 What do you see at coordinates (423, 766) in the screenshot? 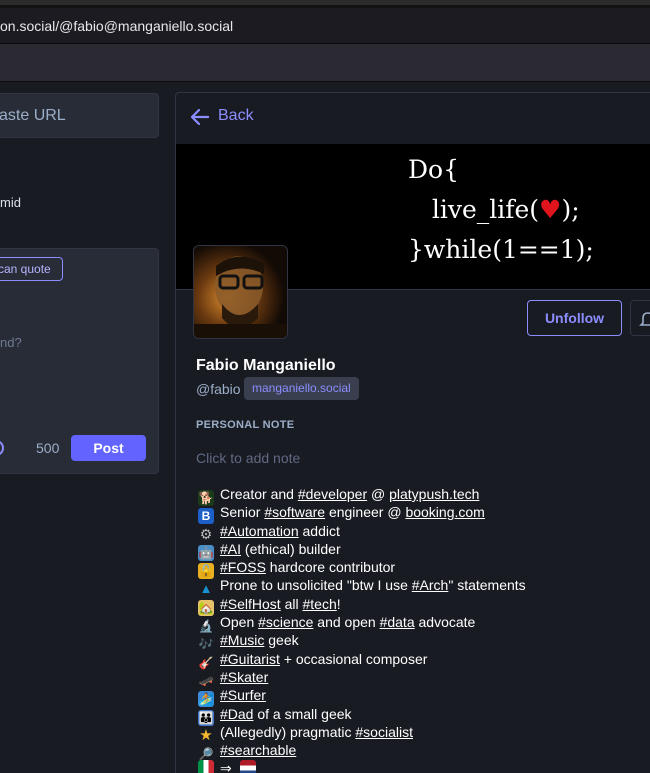
I see `bio-line: ⇒` at bounding box center [423, 766].